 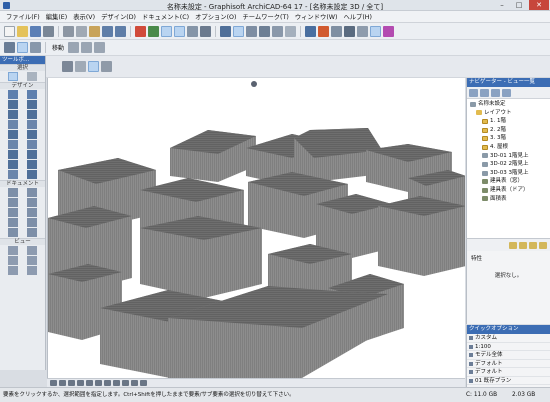 What do you see at coordinates (508, 104) in the screenshot?
I see `navigator-item: 名称未設定` at bounding box center [508, 104].